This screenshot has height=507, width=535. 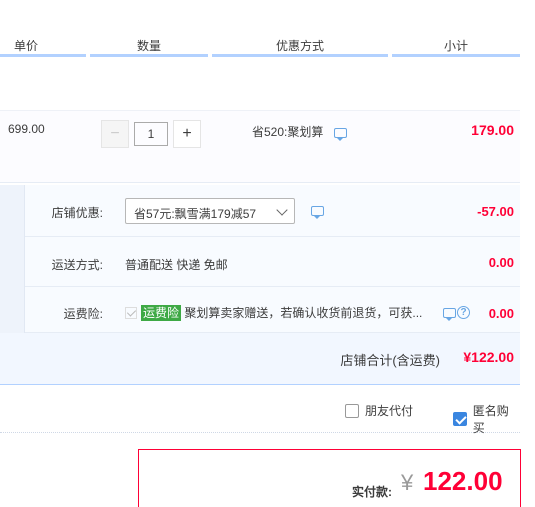 I want to click on decrease-quantity-button: −, so click(x=115, y=134).